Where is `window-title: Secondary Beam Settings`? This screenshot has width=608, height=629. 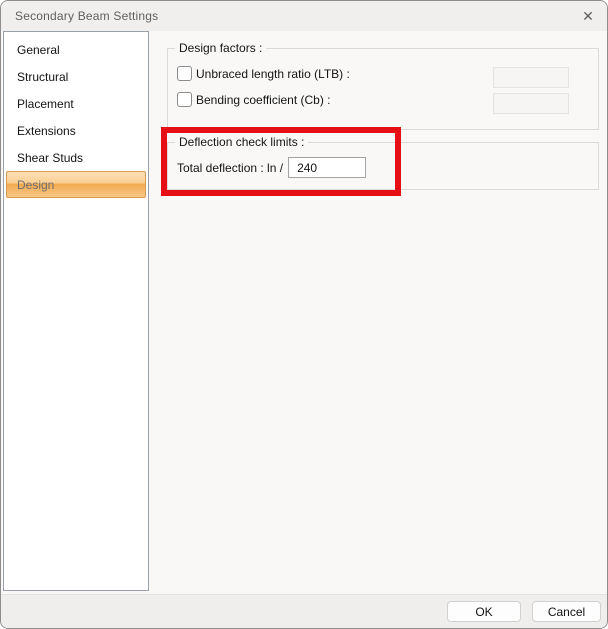
window-title: Secondary Beam Settings is located at coordinates (87, 16).